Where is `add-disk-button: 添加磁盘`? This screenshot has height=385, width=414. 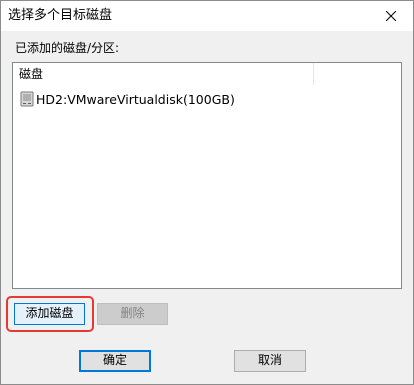 add-disk-button: 添加磁盘 is located at coordinates (49, 314).